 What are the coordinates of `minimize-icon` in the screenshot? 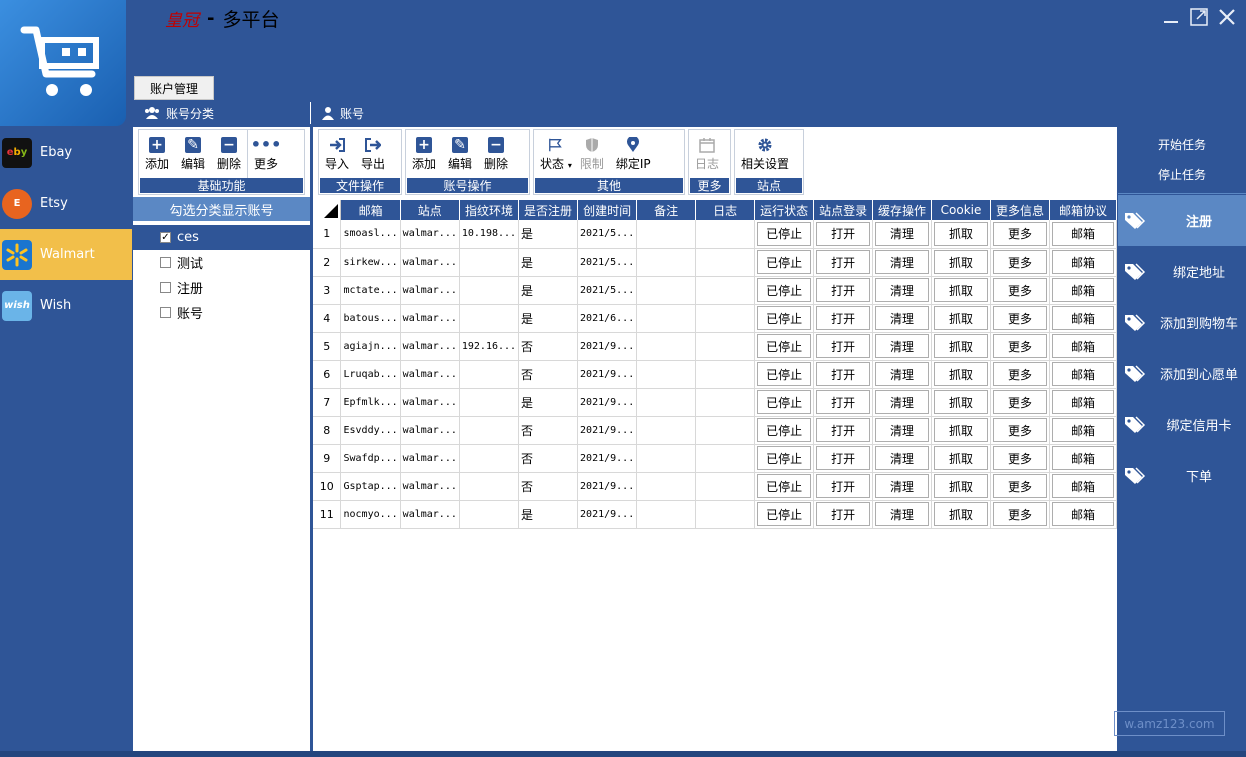 It's located at (1171, 17).